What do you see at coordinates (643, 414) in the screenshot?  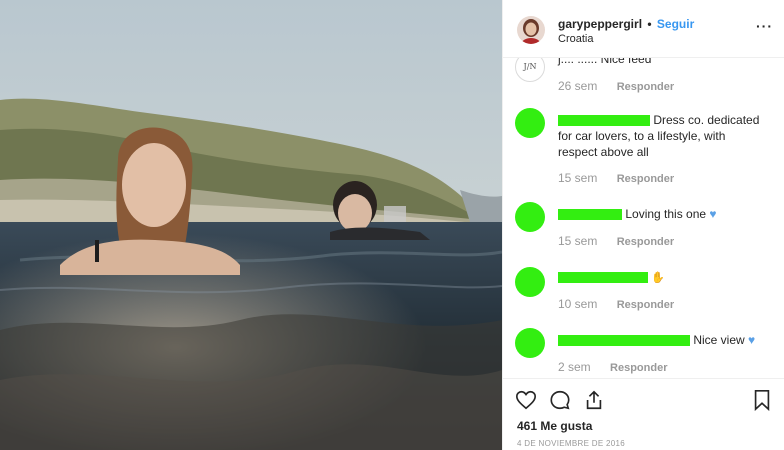 I see `post-actions: 461 Me gusta 4 DE NOVIEMBRE DE 2016` at bounding box center [643, 414].